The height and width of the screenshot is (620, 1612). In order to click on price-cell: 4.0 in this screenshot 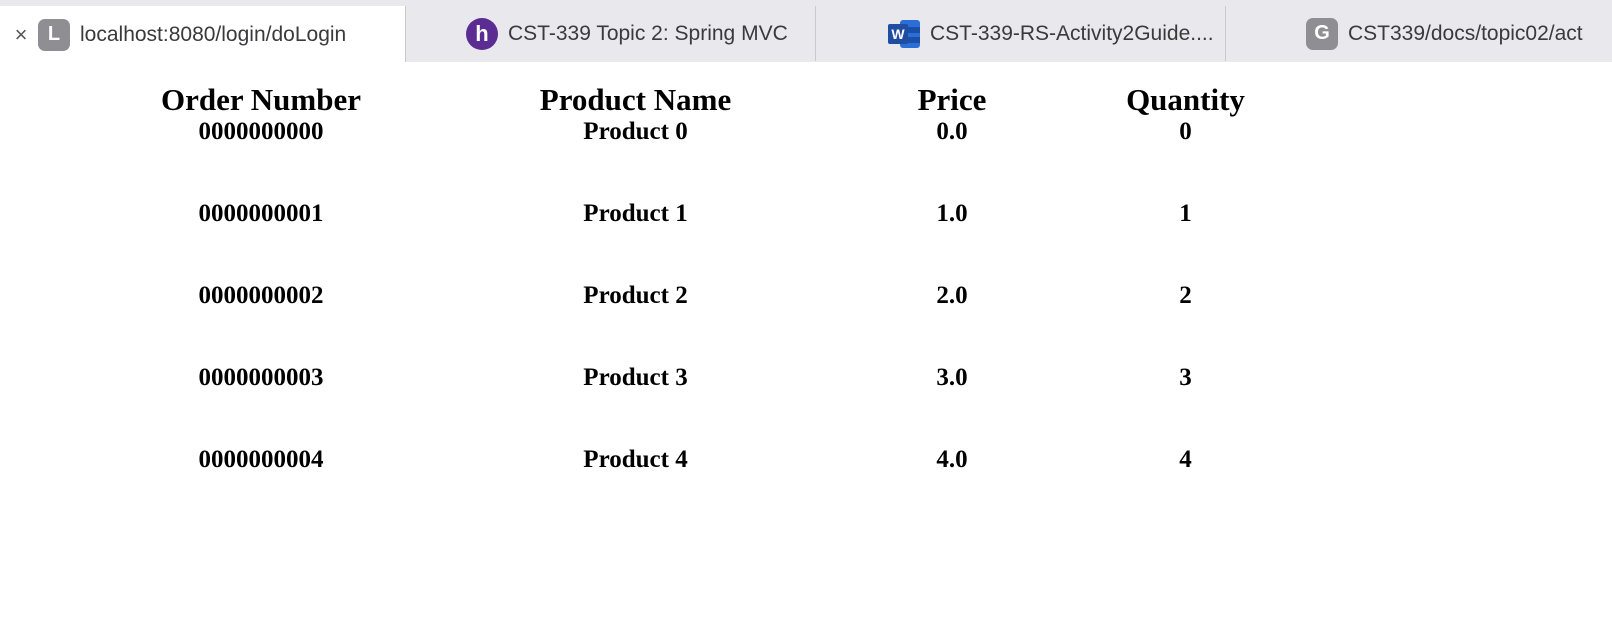, I will do `click(952, 459)`.